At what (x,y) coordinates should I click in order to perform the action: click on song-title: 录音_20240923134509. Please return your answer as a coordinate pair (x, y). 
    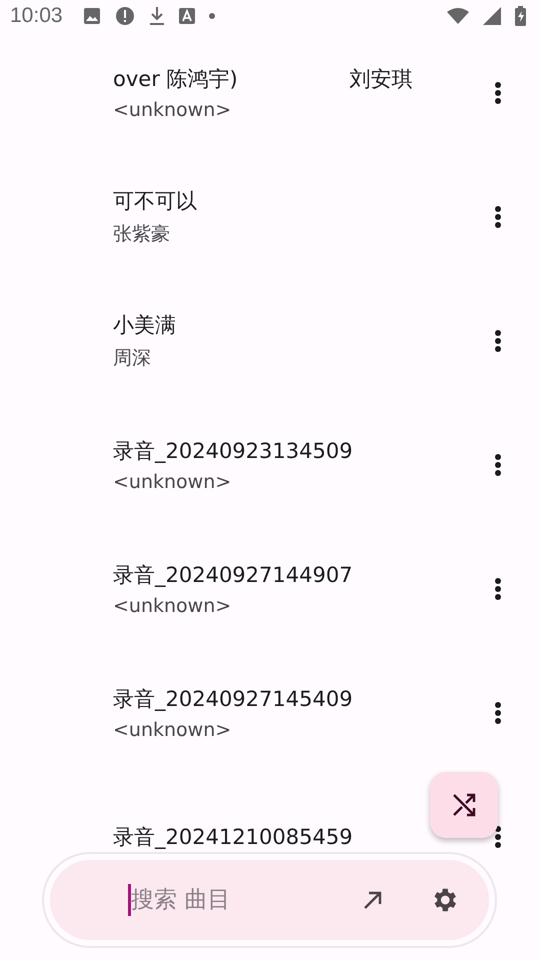
    Looking at the image, I should click on (233, 451).